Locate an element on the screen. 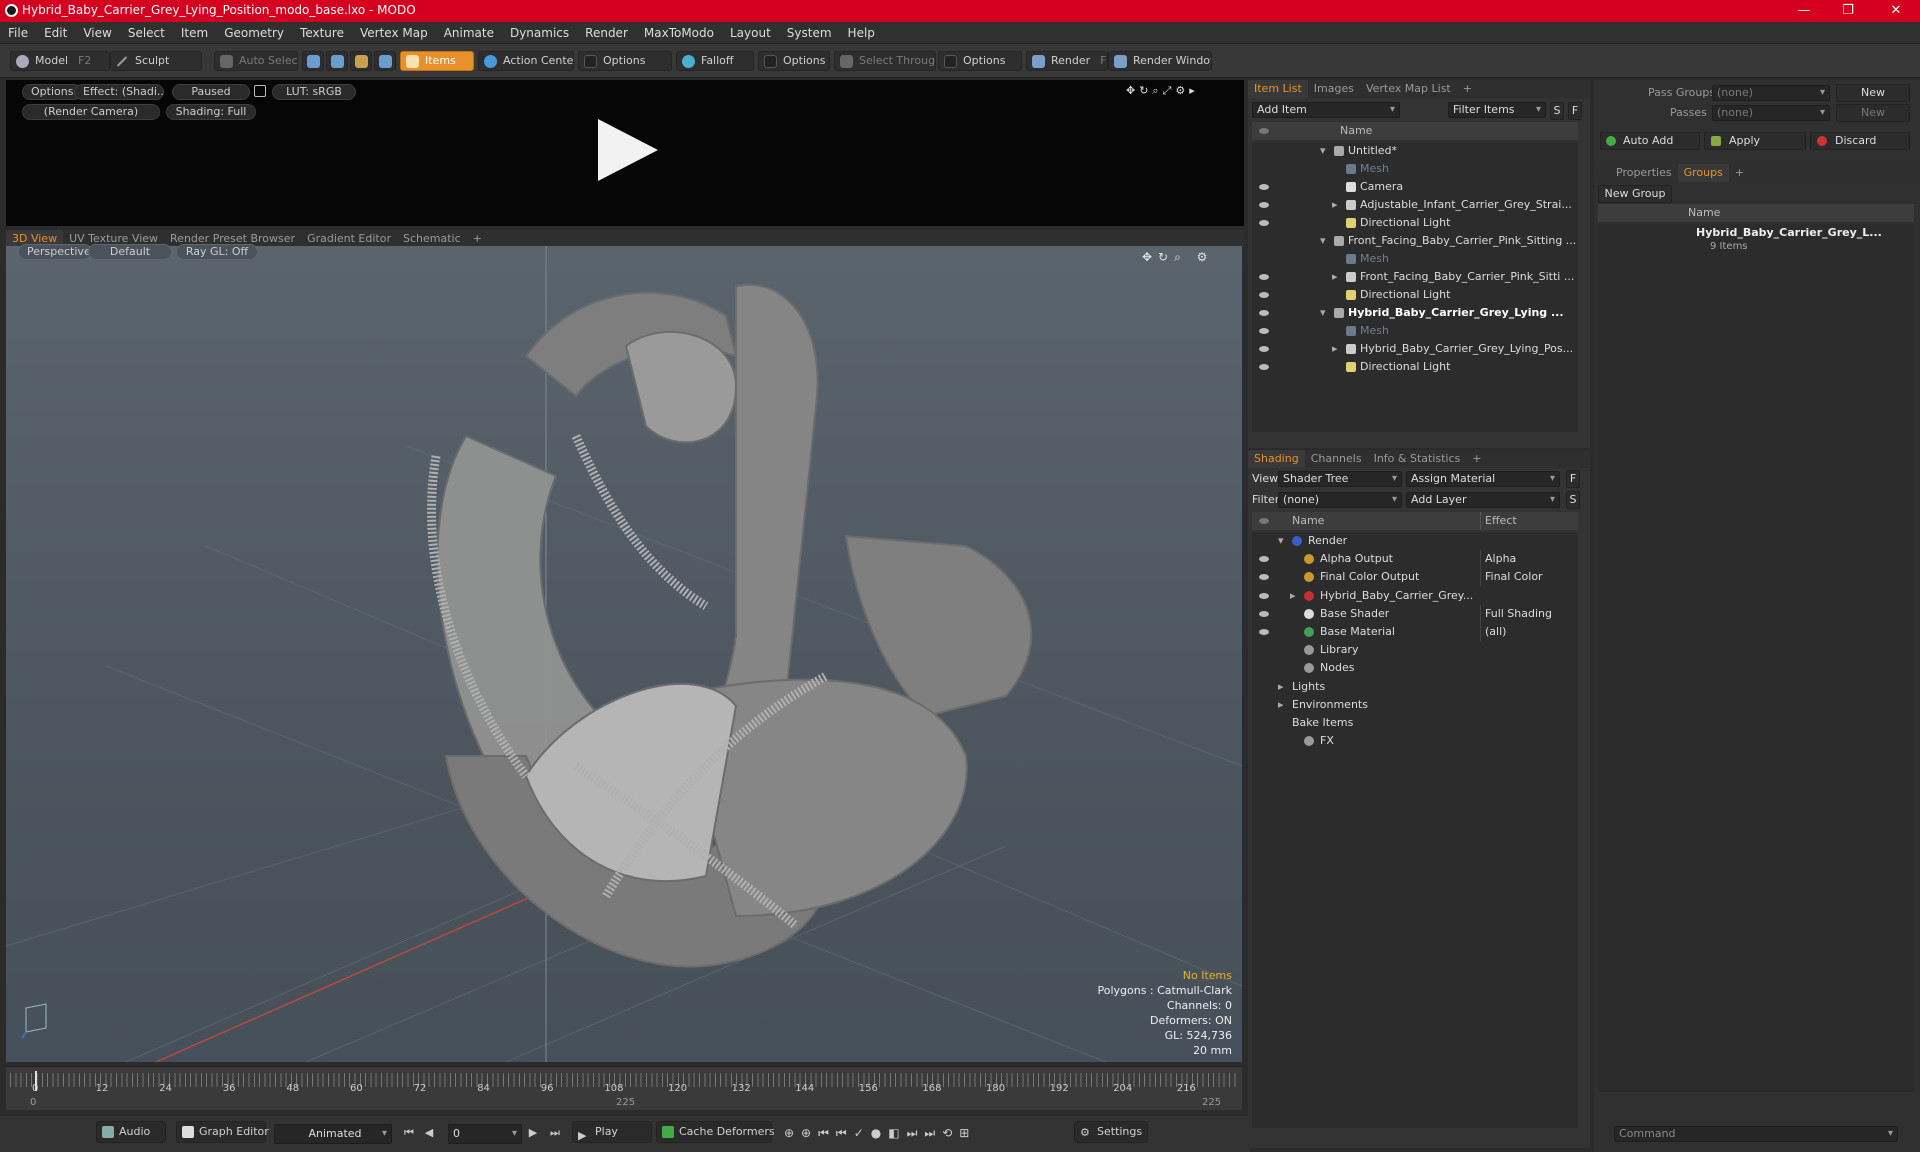 This screenshot has height=1152, width=1920. assign-material-dropdown: Assign Material is located at coordinates (1483, 479).